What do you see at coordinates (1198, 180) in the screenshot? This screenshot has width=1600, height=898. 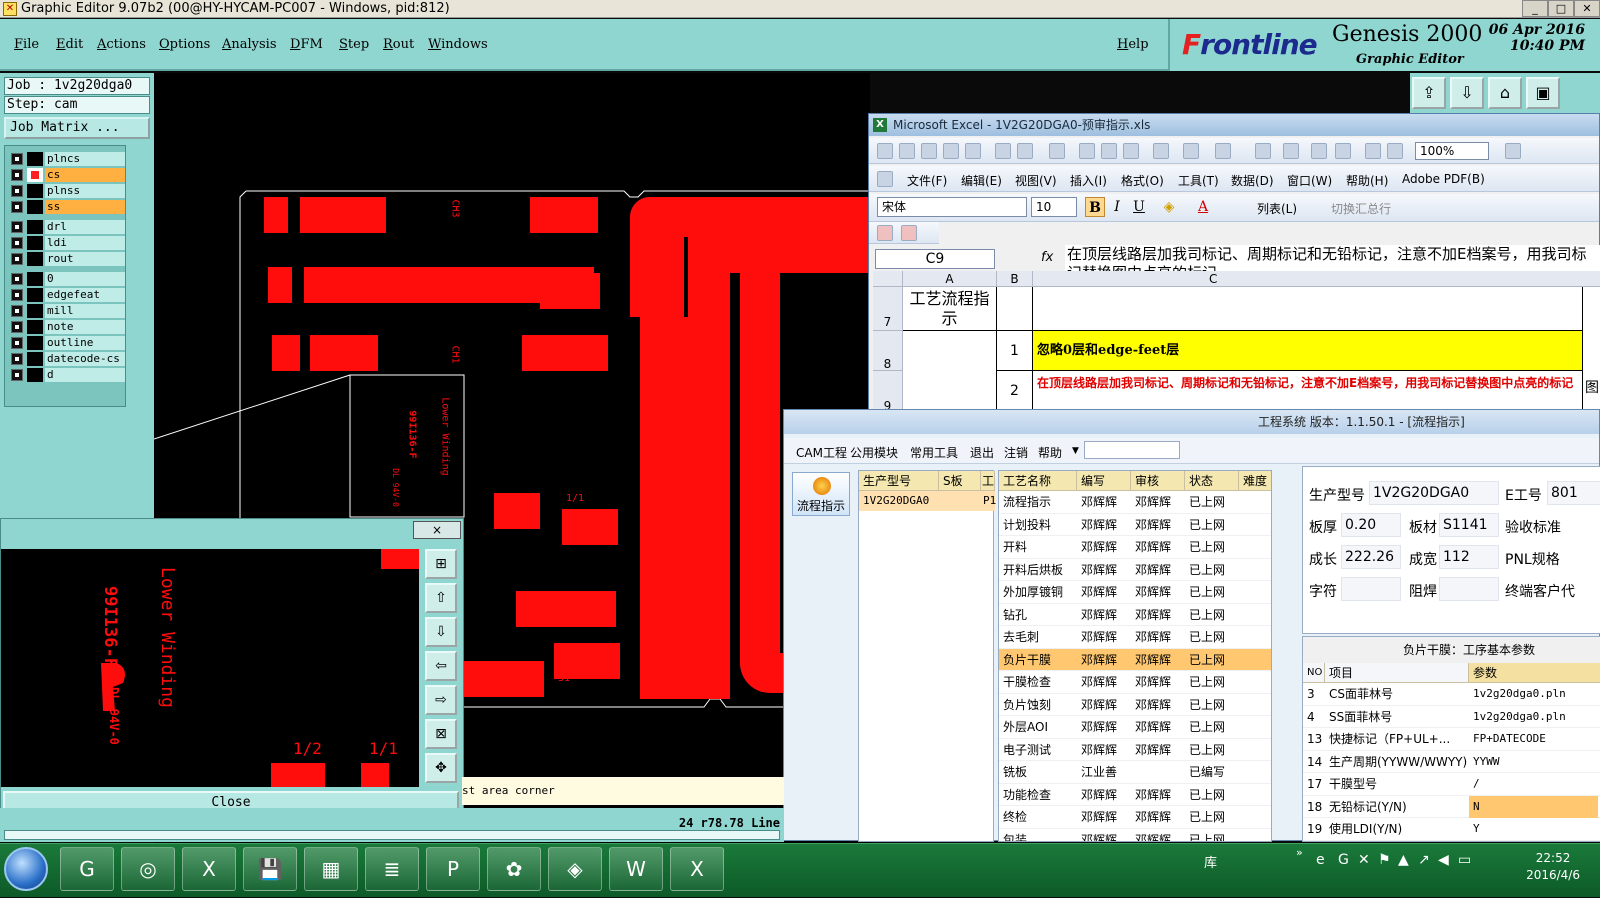 I see `excel-menu-tools: 工具(T)` at bounding box center [1198, 180].